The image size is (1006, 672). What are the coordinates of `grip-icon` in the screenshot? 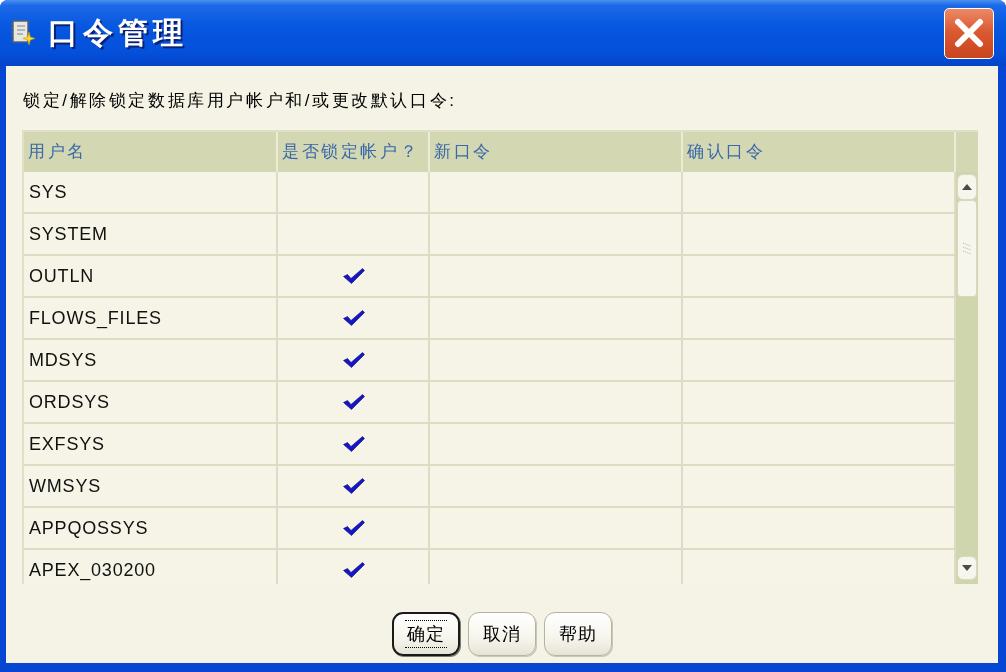 It's located at (967, 248).